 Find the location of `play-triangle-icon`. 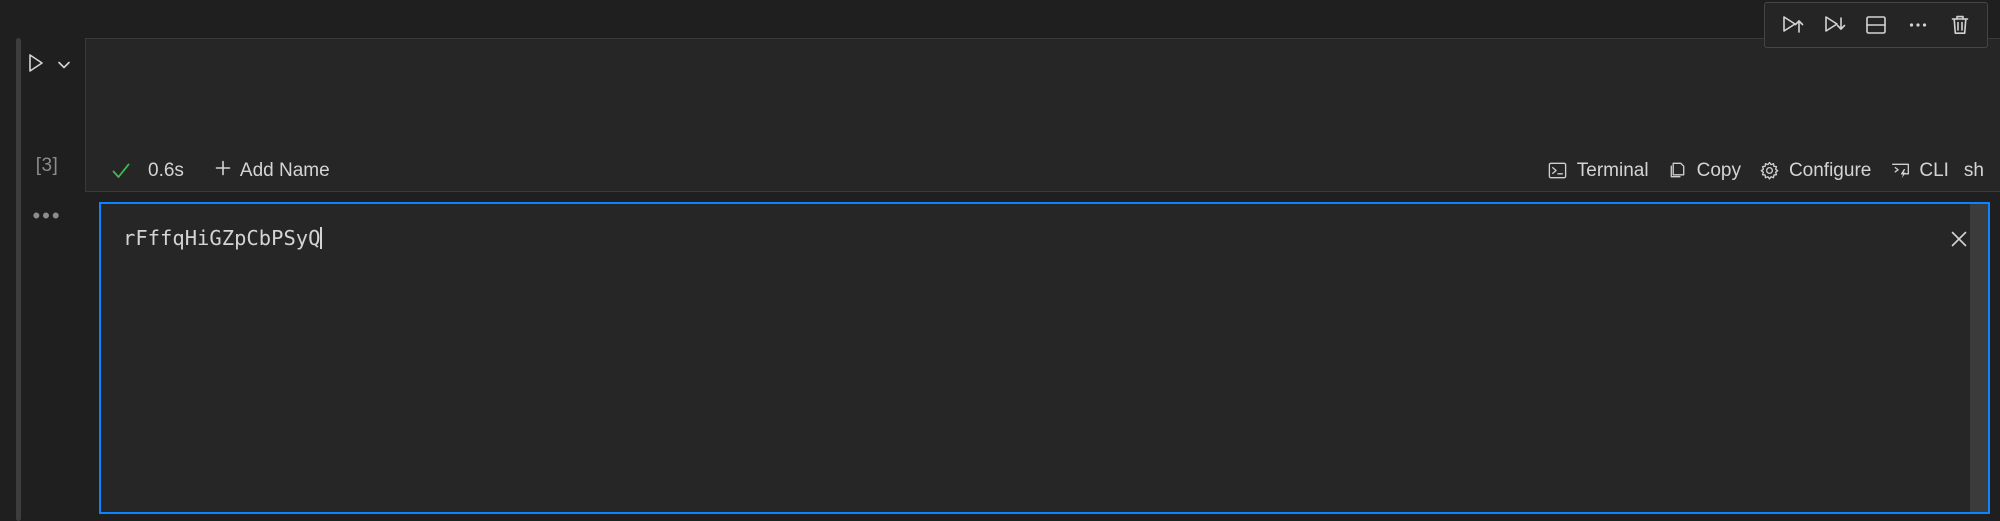

play-triangle-icon is located at coordinates (35, 65).